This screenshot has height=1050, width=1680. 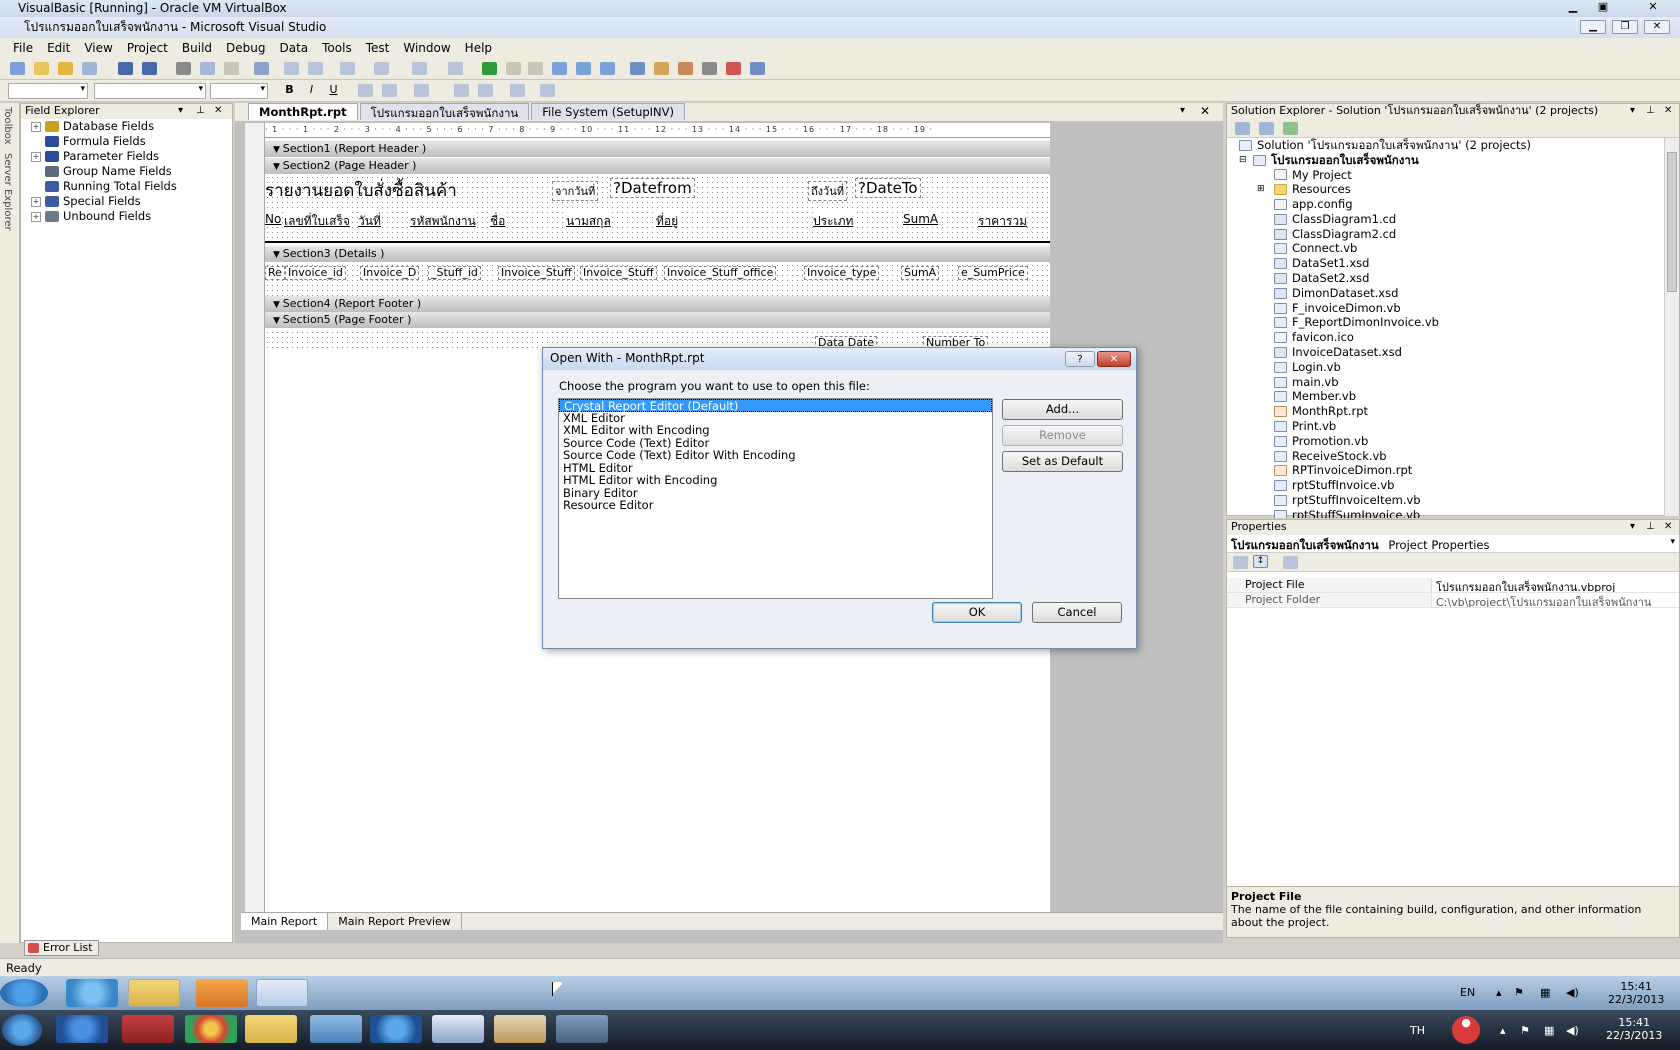 What do you see at coordinates (478, 48) in the screenshot?
I see `menu-help: Help` at bounding box center [478, 48].